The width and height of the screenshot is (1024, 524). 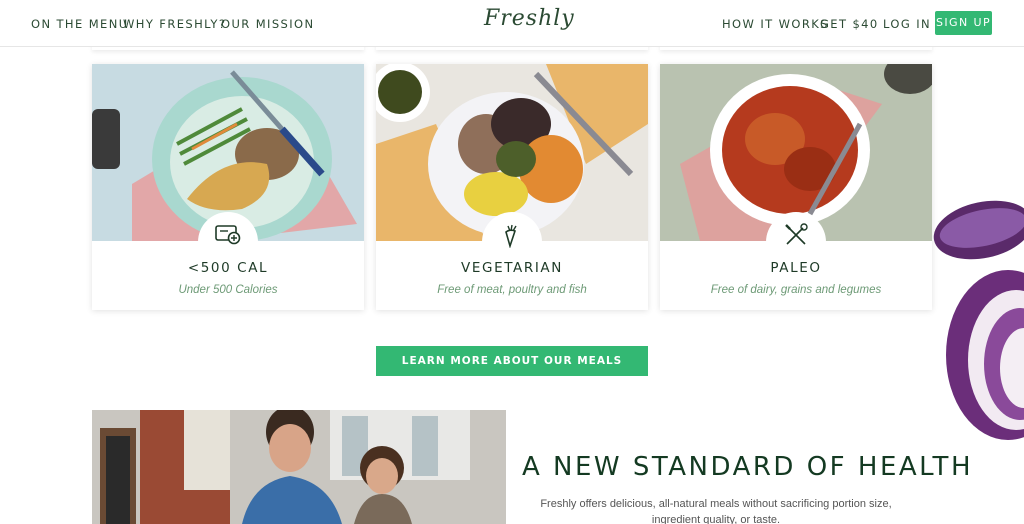 What do you see at coordinates (80, 24) in the screenshot?
I see `nav-link-on-the-menu: ON THE MENU` at bounding box center [80, 24].